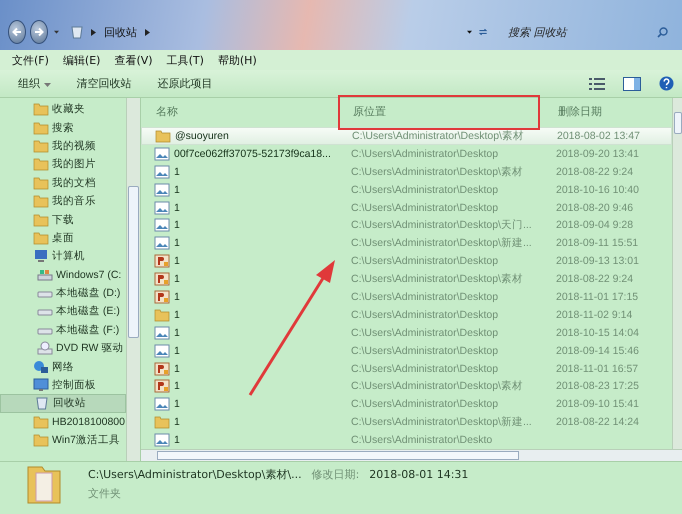 The image size is (682, 514). Describe the element at coordinates (63, 238) in the screenshot. I see `sidebar-item: 桌面` at that location.